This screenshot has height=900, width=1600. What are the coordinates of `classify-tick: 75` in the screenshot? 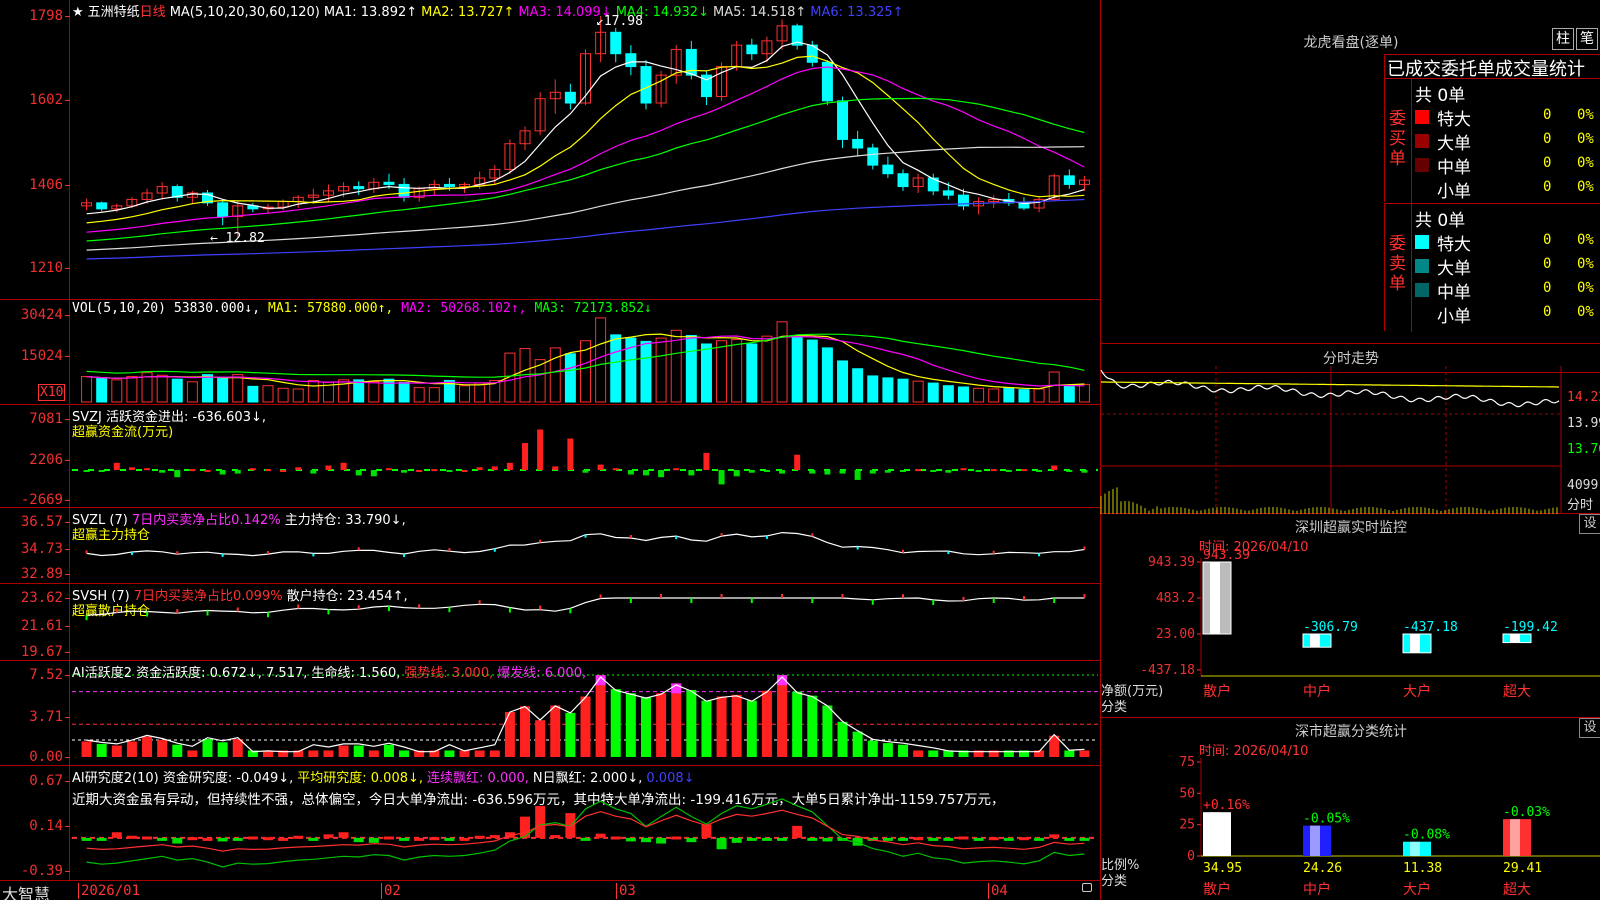 It's located at (1187, 762).